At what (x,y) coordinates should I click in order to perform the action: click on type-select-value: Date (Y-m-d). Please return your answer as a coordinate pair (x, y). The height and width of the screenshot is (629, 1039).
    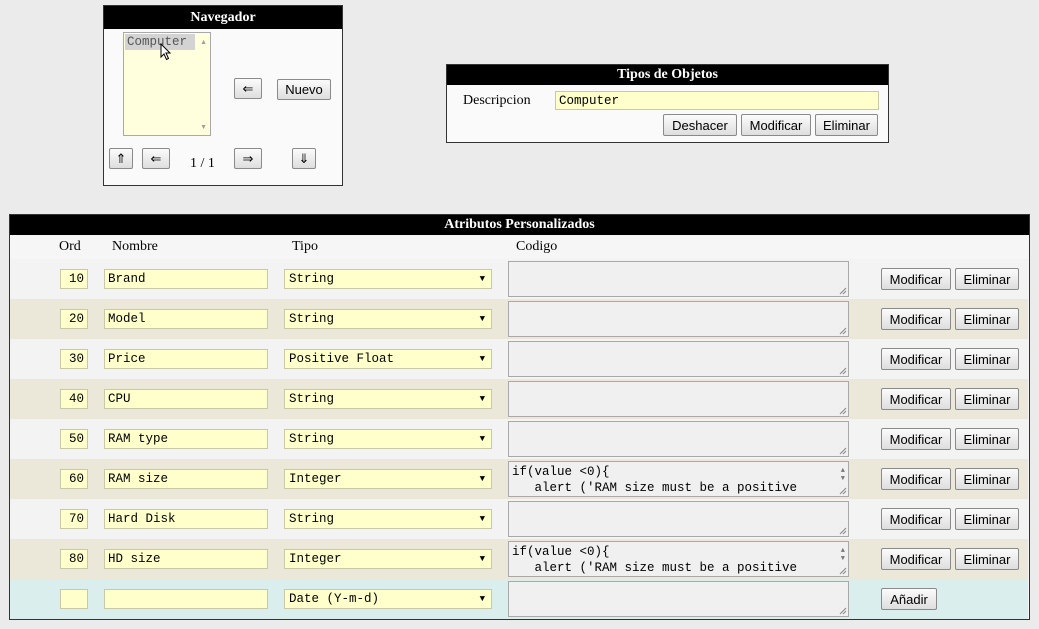
    Looking at the image, I should click on (334, 599).